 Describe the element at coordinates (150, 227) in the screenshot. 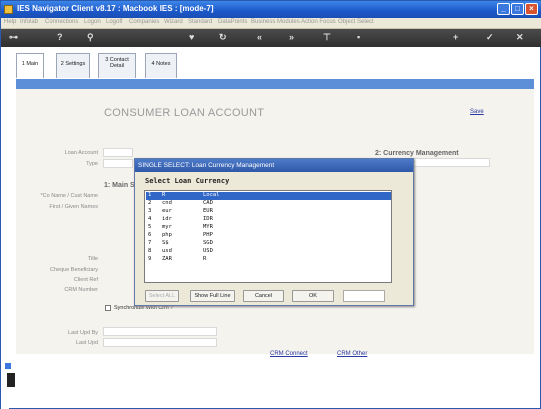

I see `list-cell-num: 5` at that location.